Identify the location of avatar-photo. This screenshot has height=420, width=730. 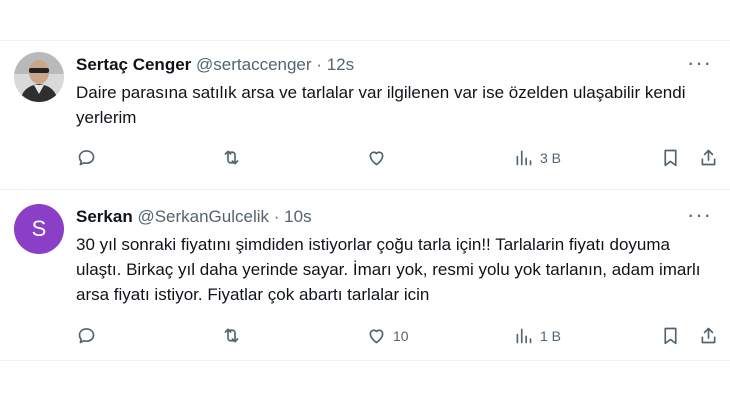
(39, 77).